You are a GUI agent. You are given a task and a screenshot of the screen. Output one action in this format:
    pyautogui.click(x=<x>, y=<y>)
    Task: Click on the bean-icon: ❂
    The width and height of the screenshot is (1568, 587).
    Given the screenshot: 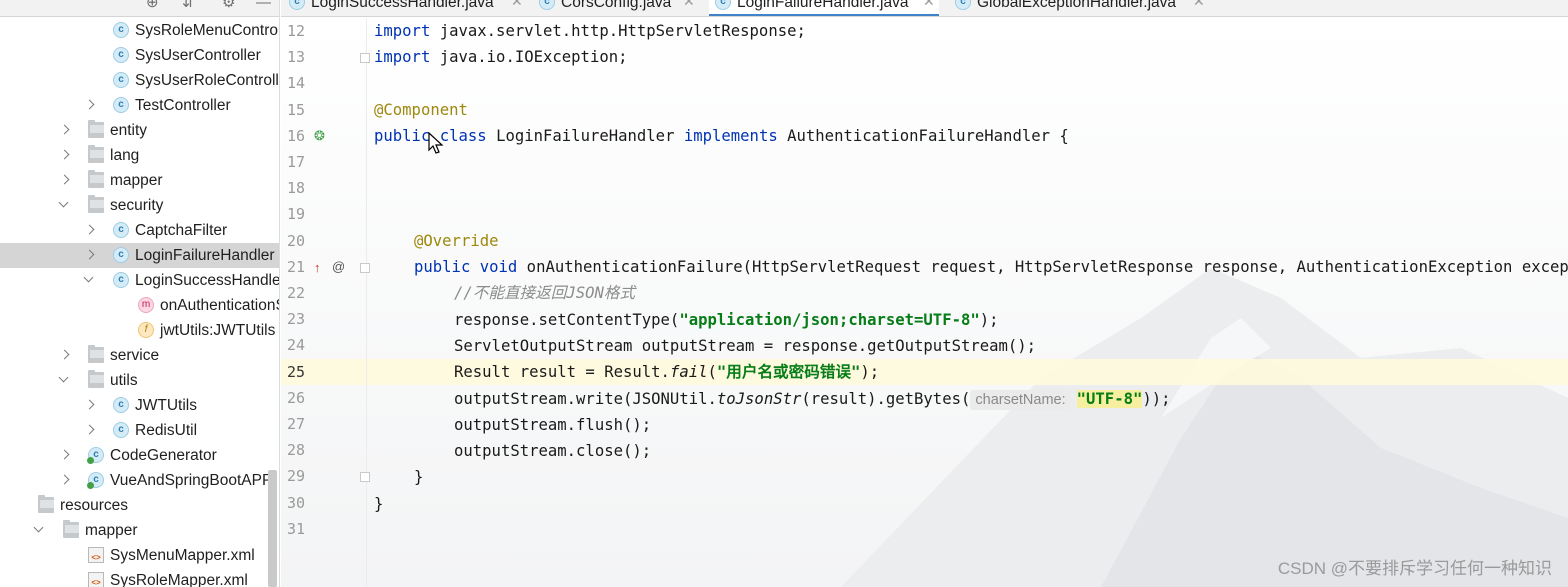 What is the action you would take?
    pyautogui.click(x=319, y=136)
    